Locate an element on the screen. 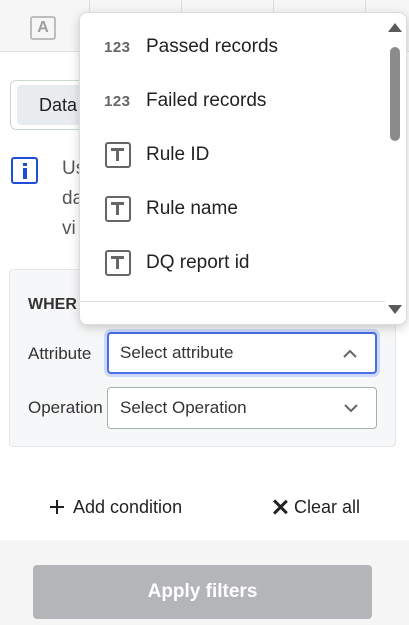 The height and width of the screenshot is (625, 409). clear-all-button: Clear all is located at coordinates (316, 507).